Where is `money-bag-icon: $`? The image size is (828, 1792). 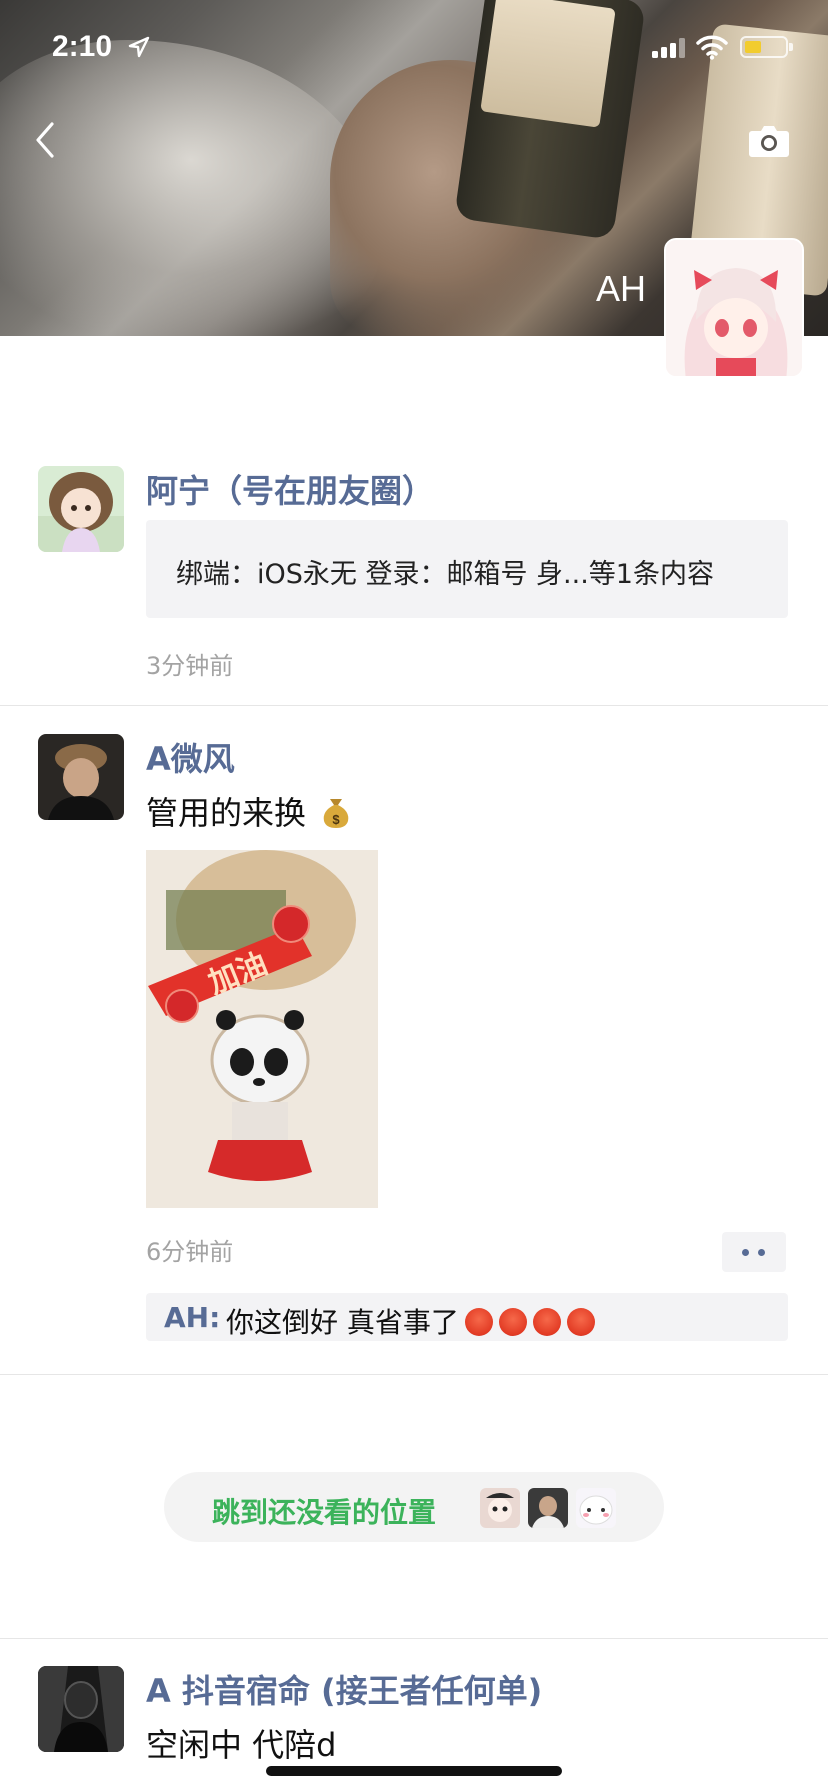 money-bag-icon: $ is located at coordinates (336, 813).